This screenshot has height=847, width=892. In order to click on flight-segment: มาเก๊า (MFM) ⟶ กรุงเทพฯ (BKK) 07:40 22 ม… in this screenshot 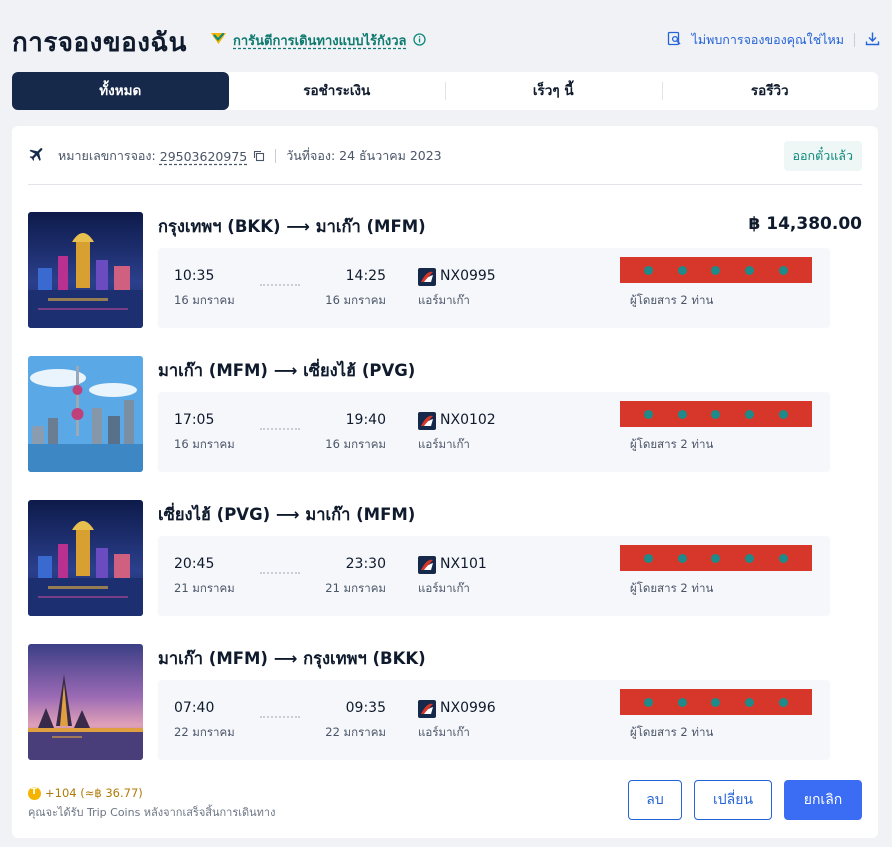, I will do `click(445, 703)`.